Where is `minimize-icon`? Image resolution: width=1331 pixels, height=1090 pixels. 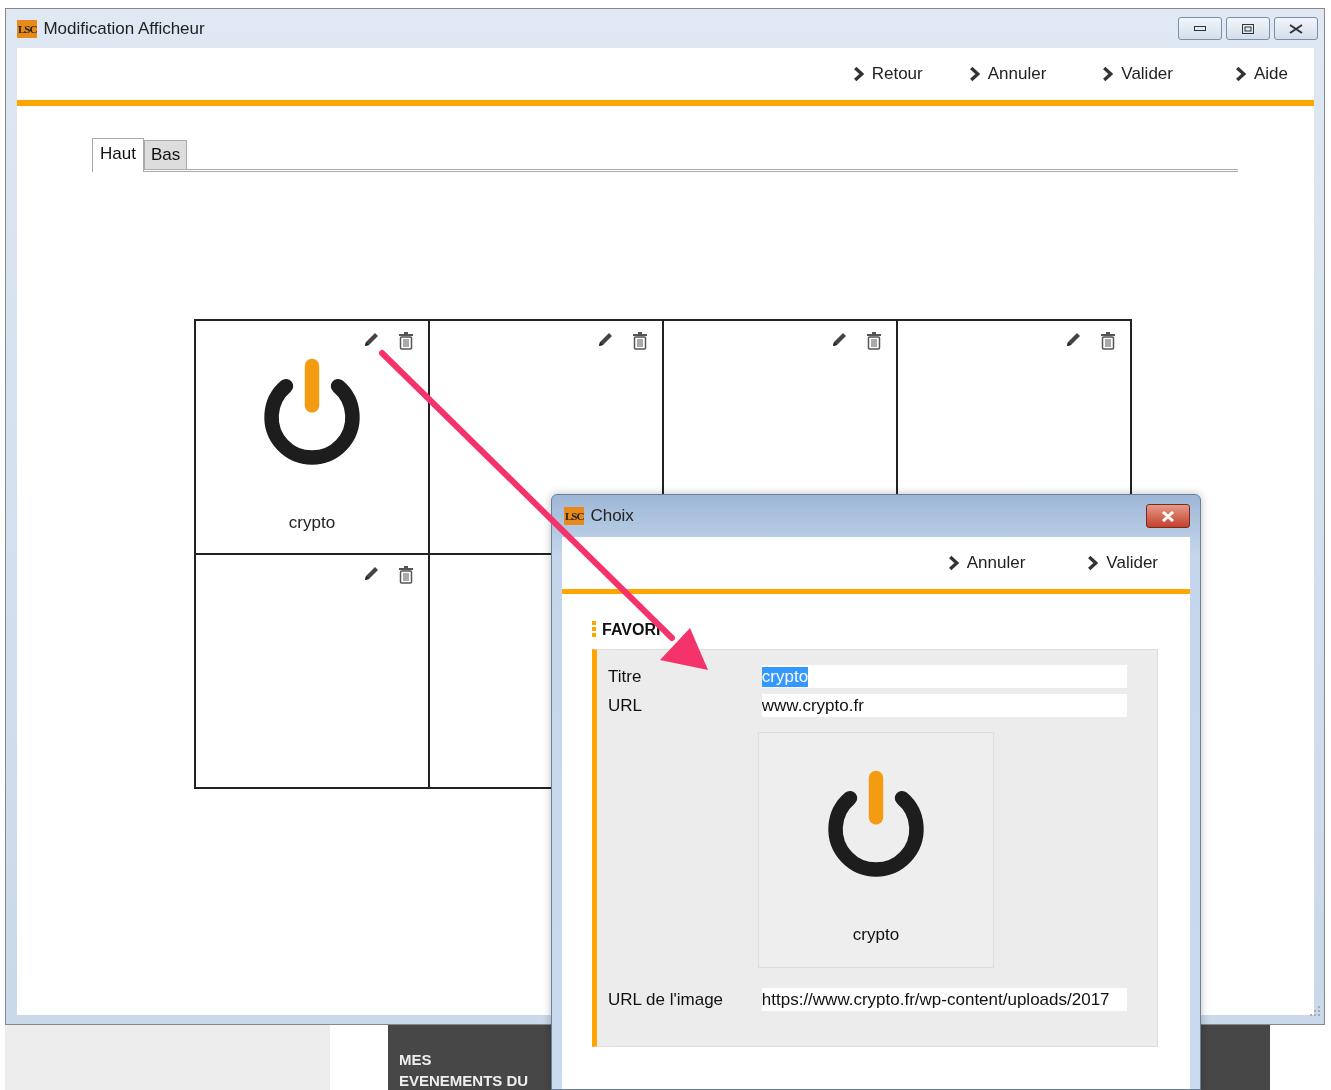
minimize-icon is located at coordinates (1200, 28).